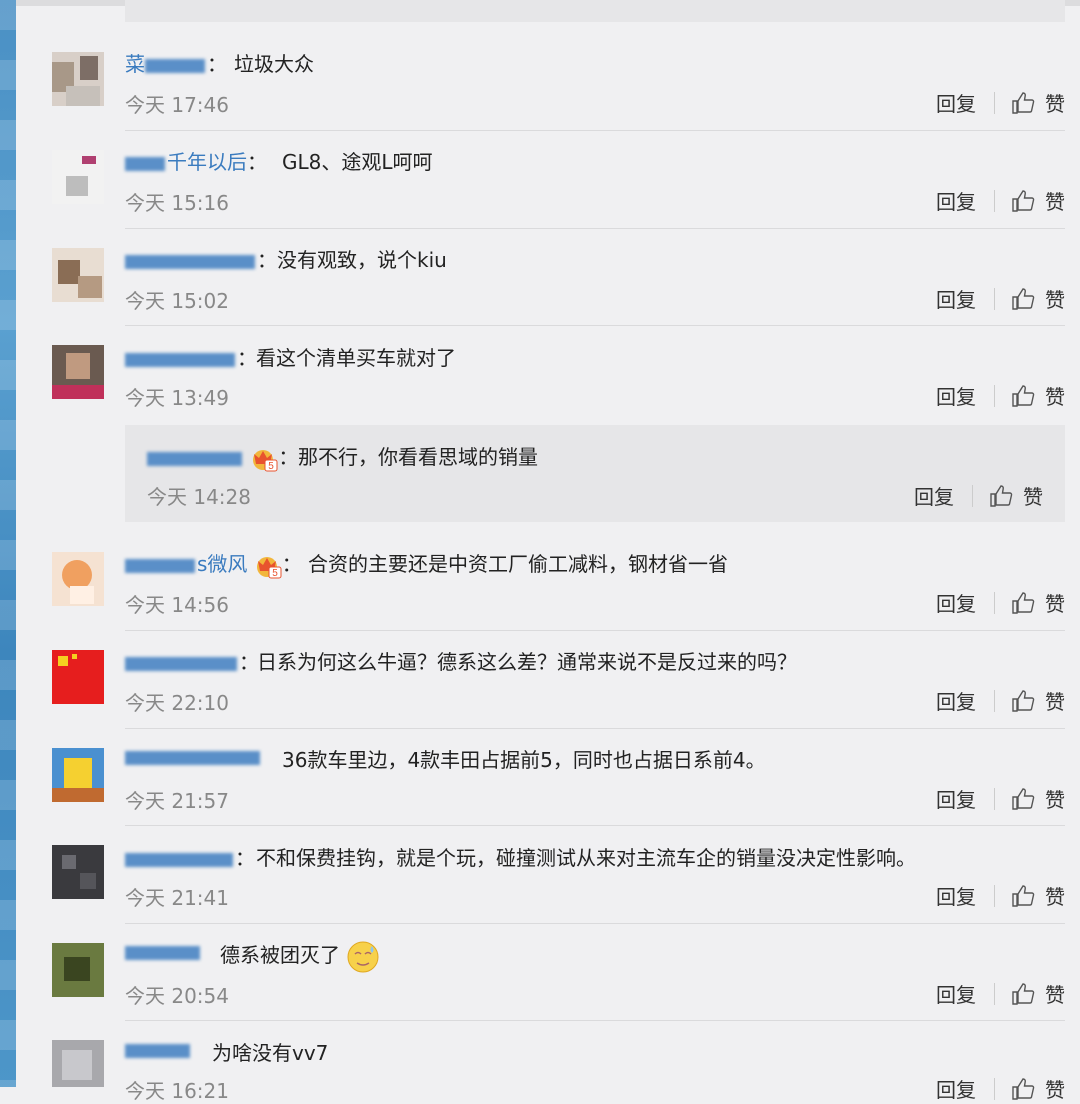 The width and height of the screenshot is (1080, 1104). Describe the element at coordinates (177, 203) in the screenshot. I see `comment-time: 今天 15:16` at that location.